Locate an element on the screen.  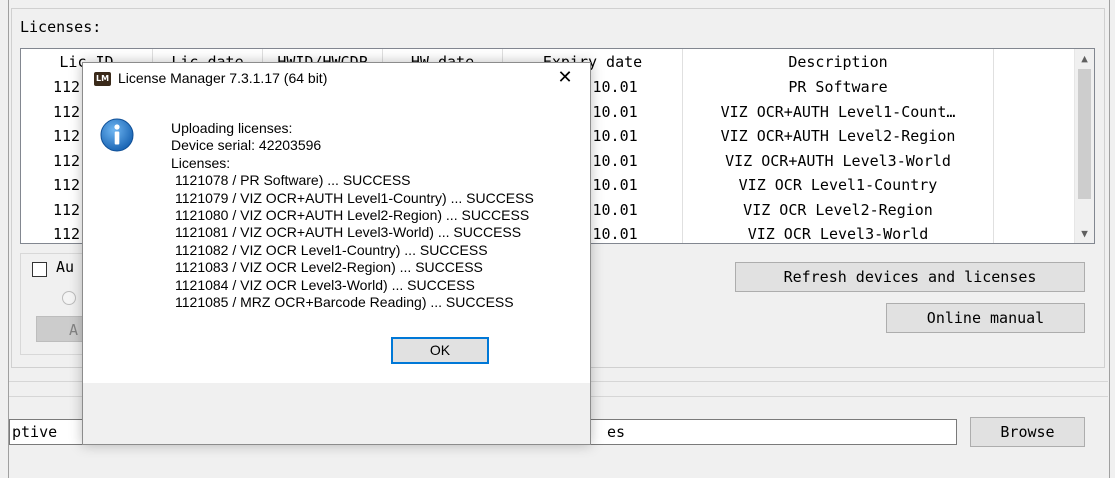
licenses-label: Licenses: is located at coordinates (61, 27).